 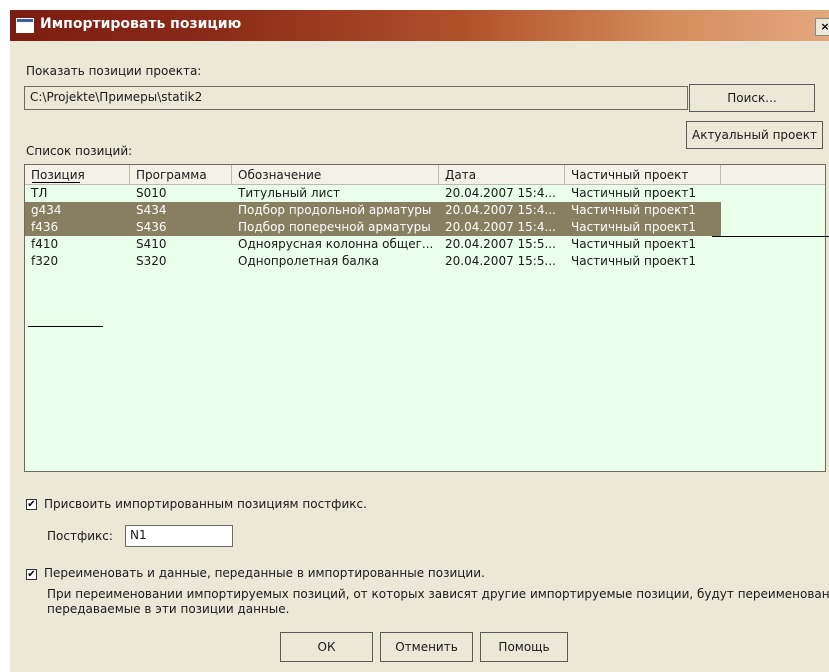 I want to click on cell-position: f410, so click(x=45, y=244).